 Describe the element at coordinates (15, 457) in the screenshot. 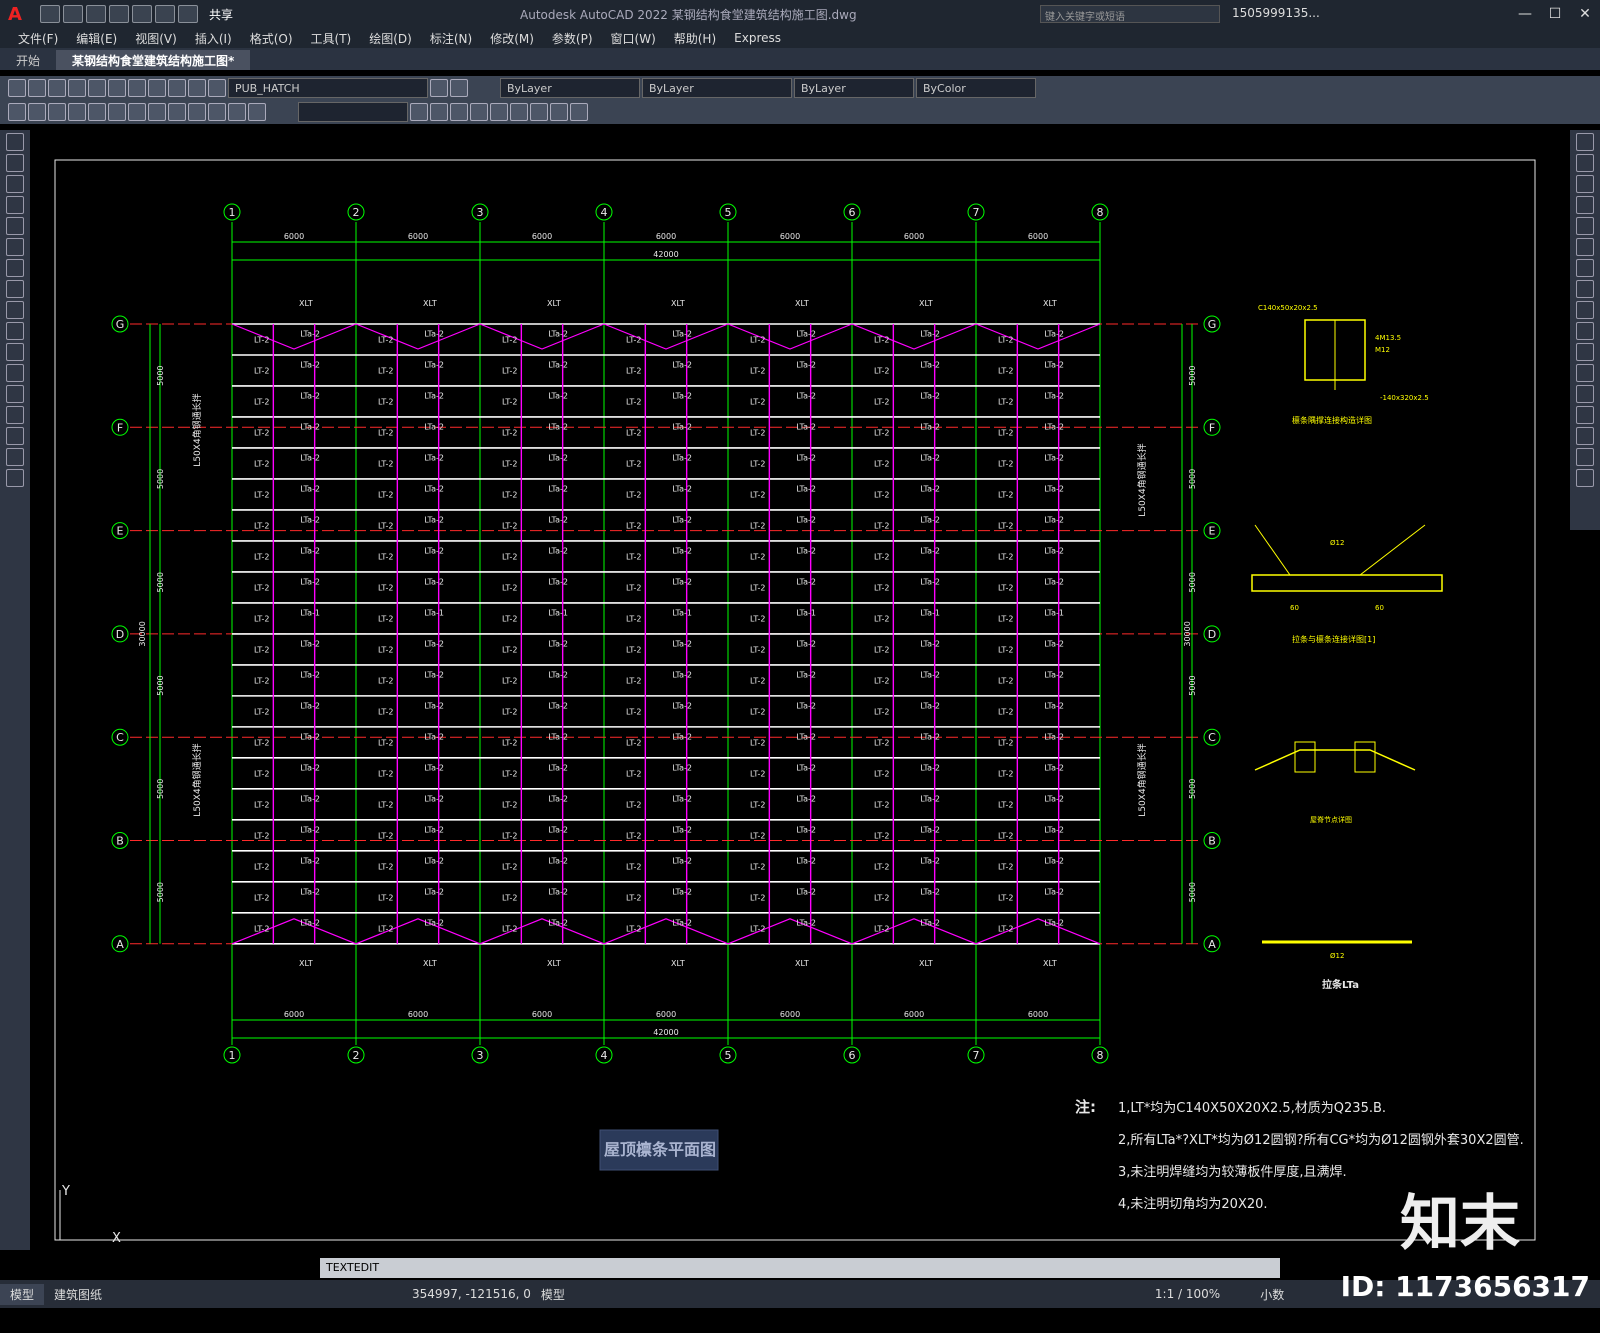

I see `mtext-icon` at that location.